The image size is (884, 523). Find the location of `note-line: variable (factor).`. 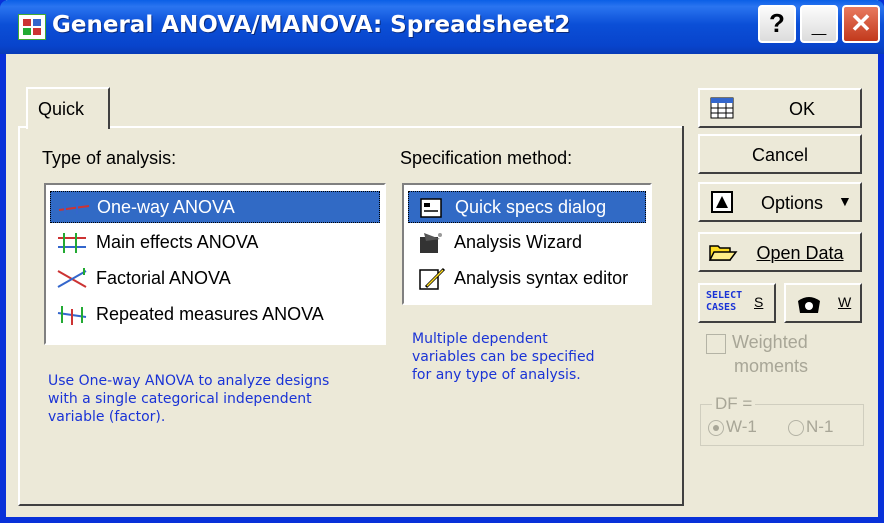

note-line: variable (factor). is located at coordinates (107, 417).